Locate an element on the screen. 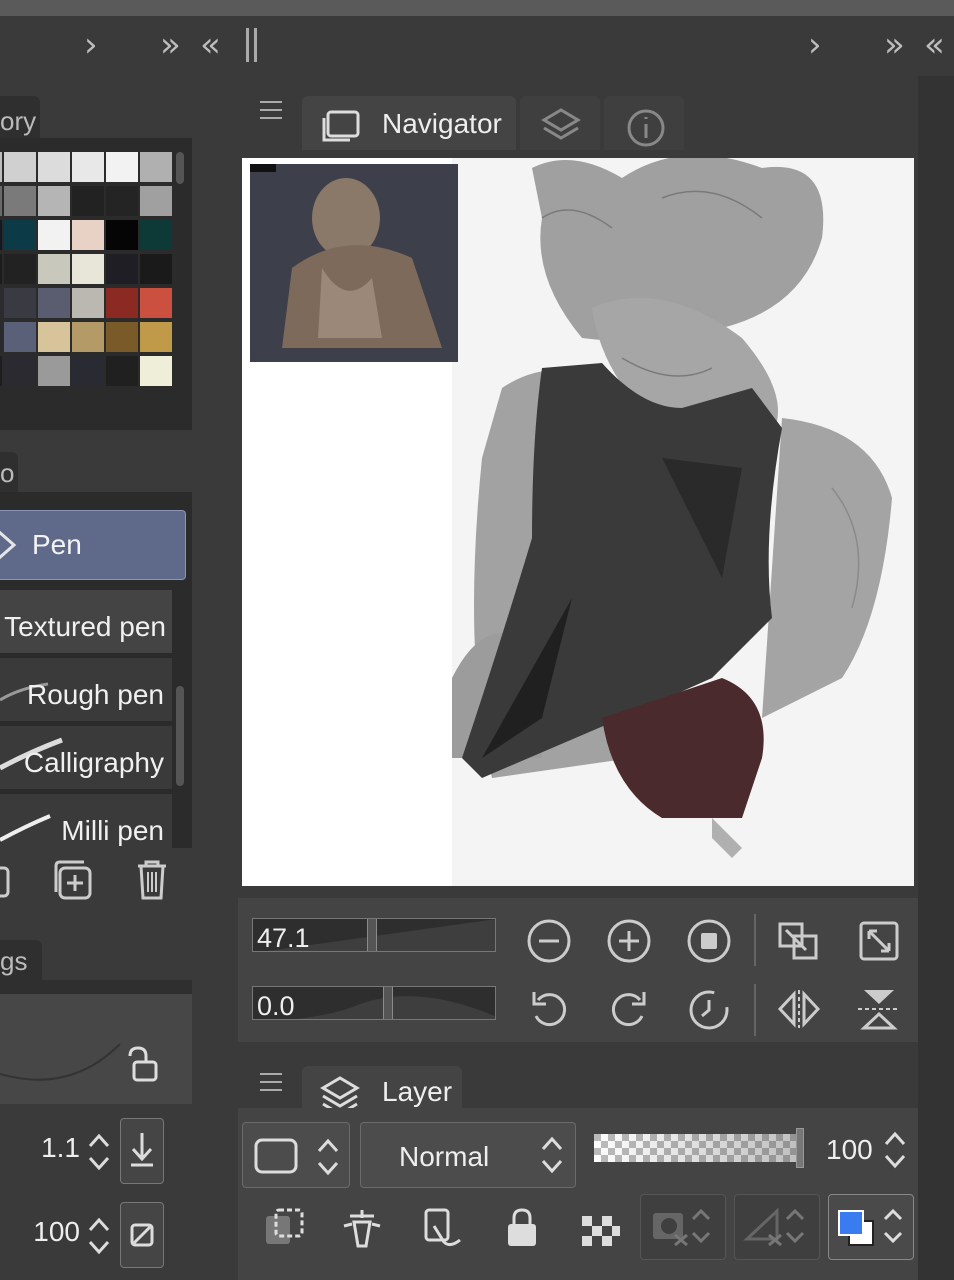 The image size is (954, 1280). subtool-group-pen: Pen is located at coordinates (93, 545).